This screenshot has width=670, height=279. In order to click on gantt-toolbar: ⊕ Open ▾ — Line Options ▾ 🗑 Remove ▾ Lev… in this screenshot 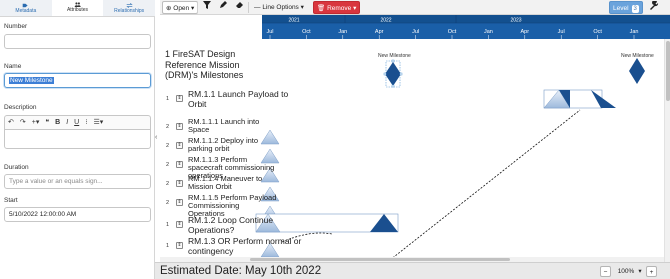, I will do `click(415, 7)`.